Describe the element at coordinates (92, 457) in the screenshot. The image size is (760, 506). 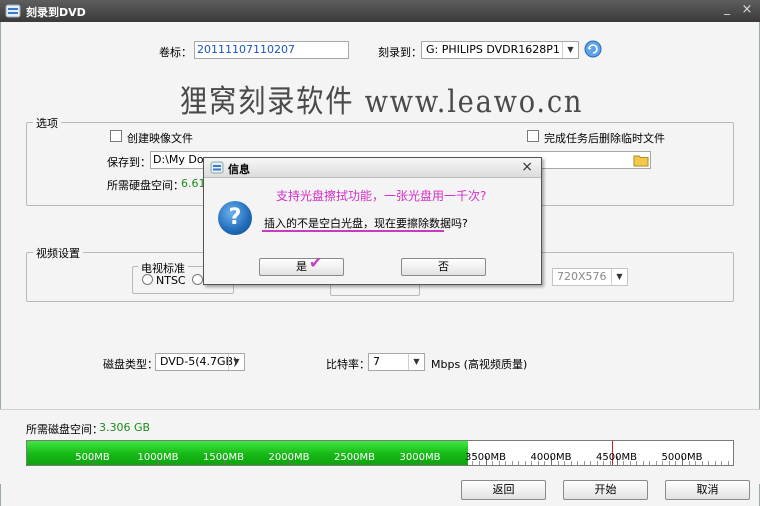
I see `scale-tick-label: 500MB` at that location.